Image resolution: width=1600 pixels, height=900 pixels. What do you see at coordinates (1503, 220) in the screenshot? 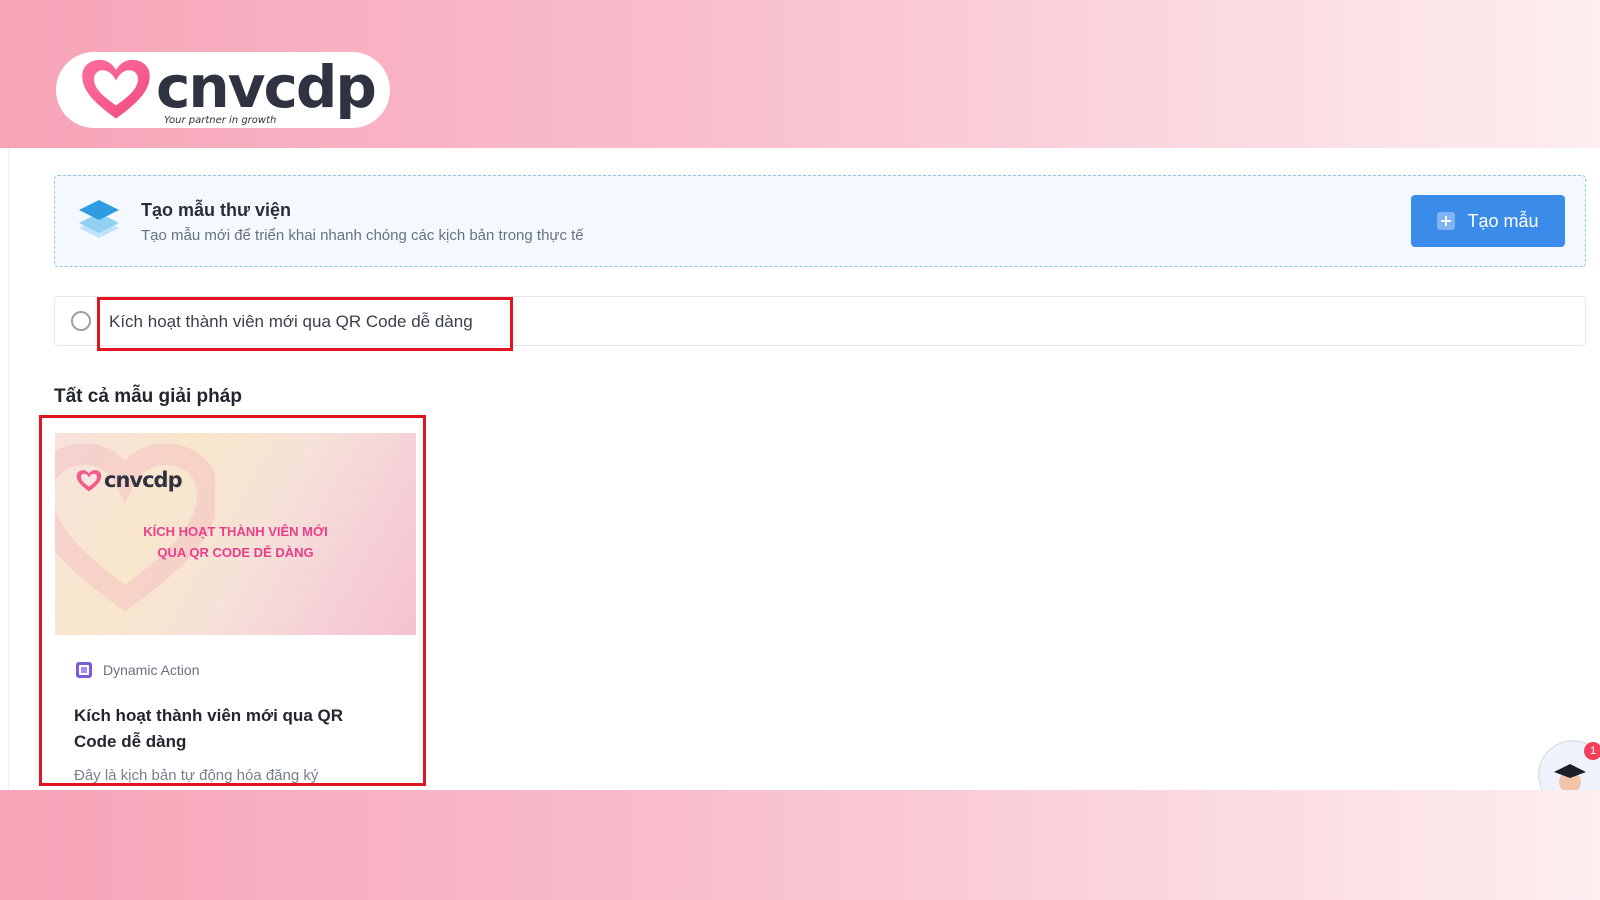
I see `create-template-label: Tạo mẫu` at bounding box center [1503, 220].